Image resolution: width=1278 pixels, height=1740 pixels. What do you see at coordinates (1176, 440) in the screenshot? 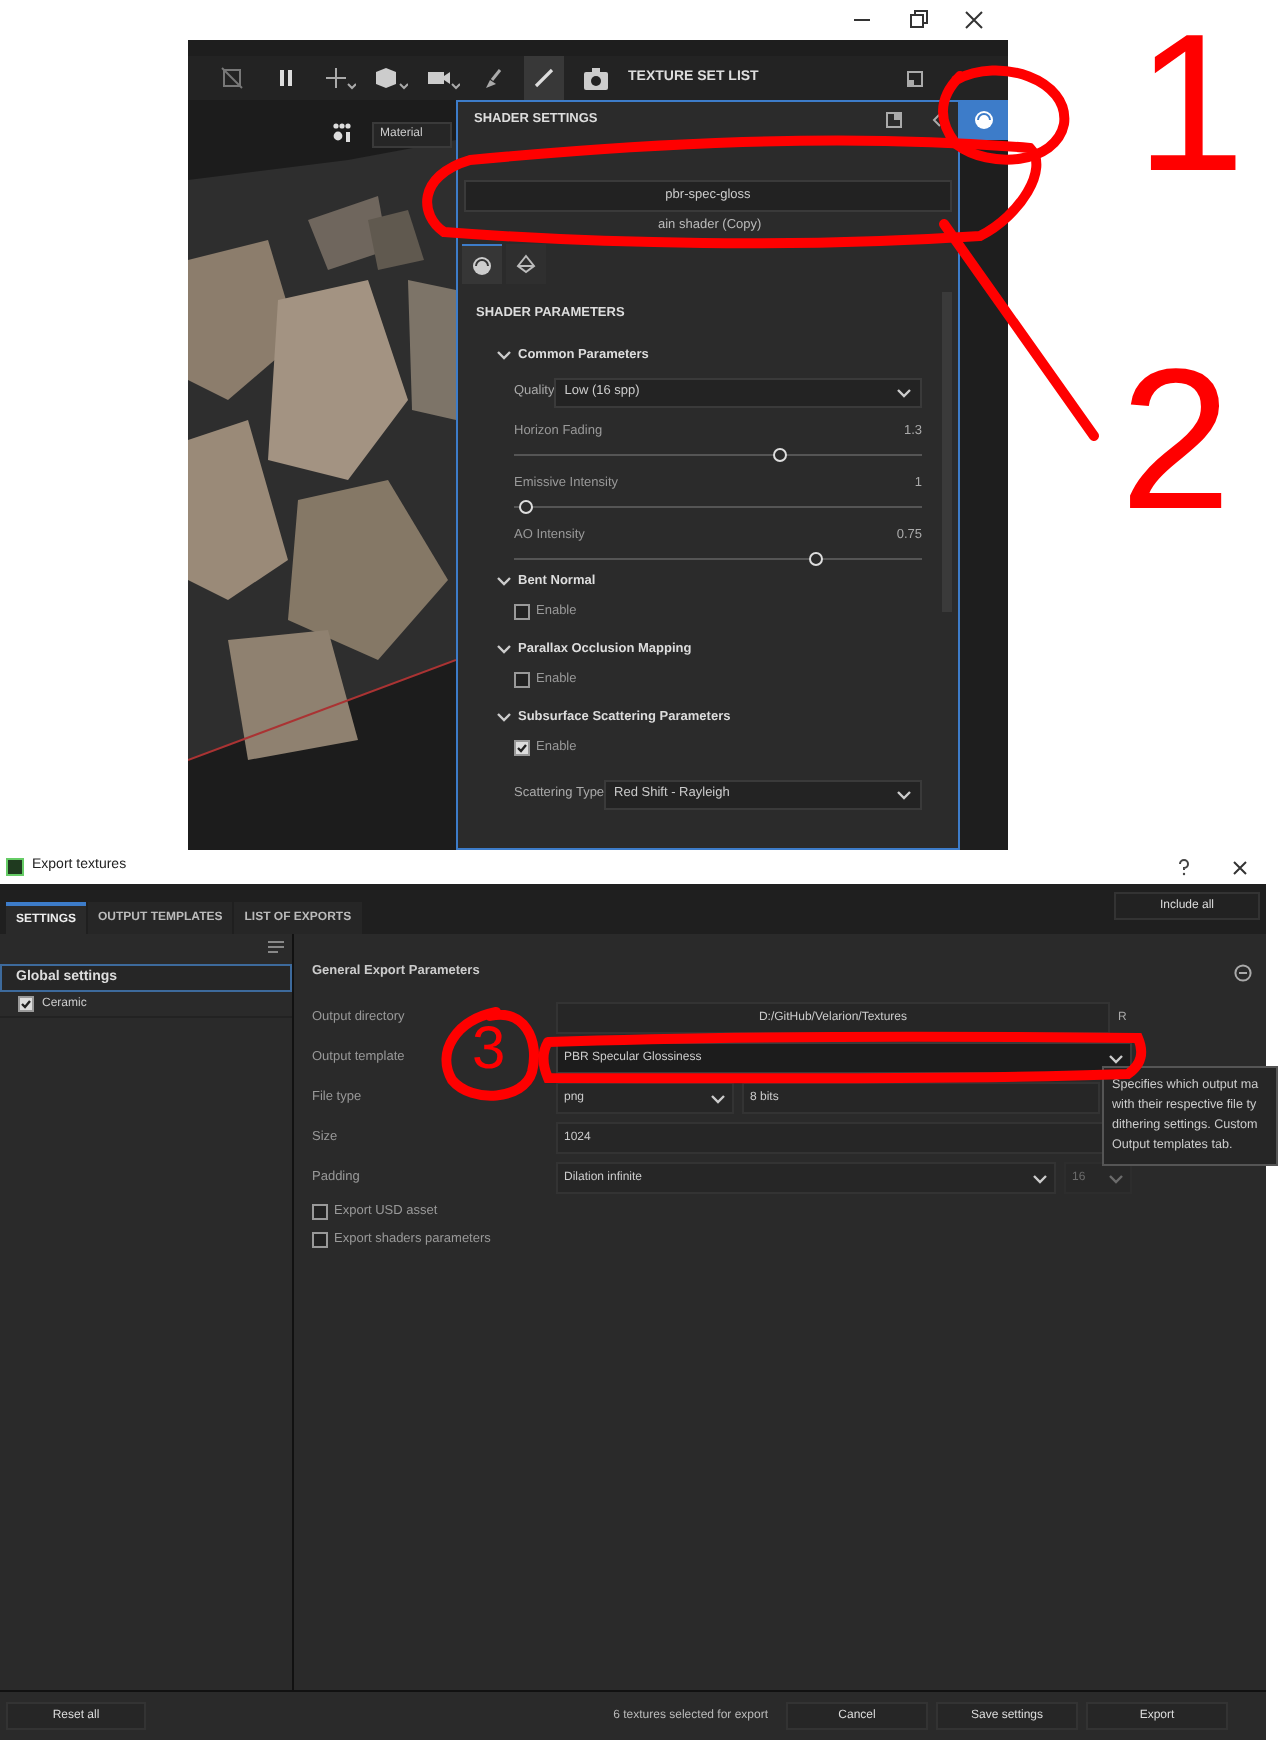
I see `annotation-number: 2` at bounding box center [1176, 440].